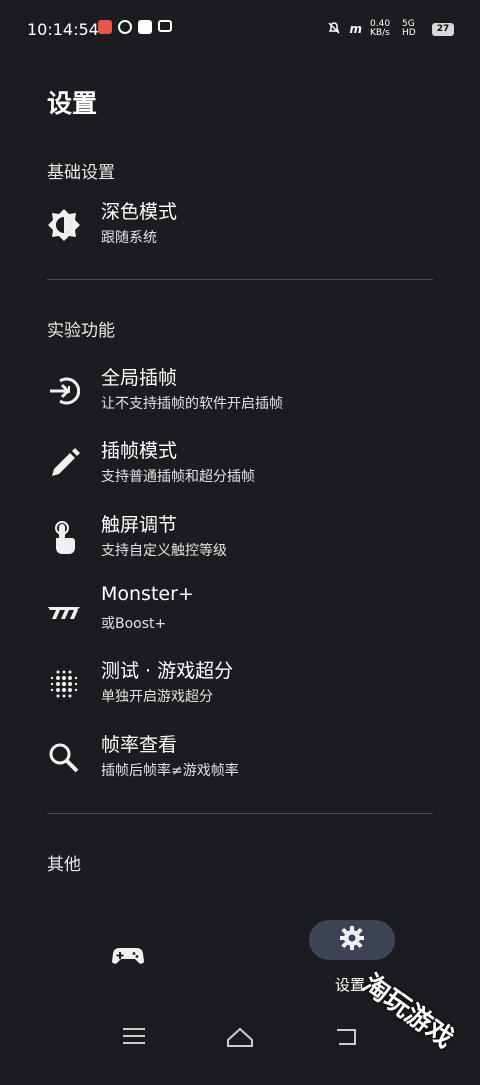  I want to click on notification-icons, so click(135, 27).